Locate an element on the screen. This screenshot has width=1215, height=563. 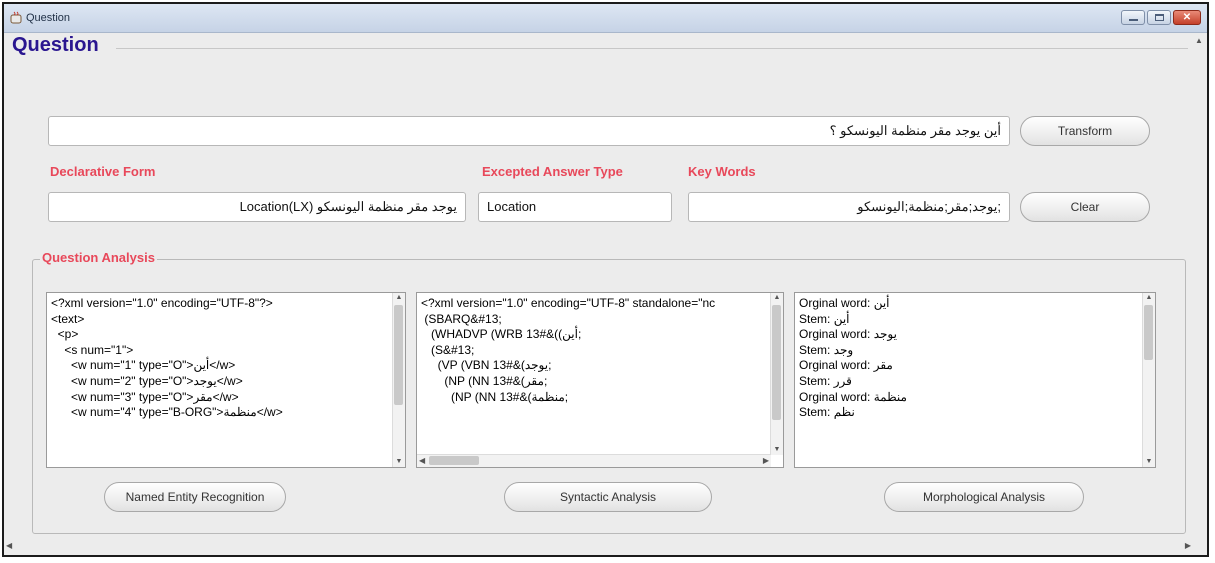
ner-output-line: <p> is located at coordinates (65, 334).